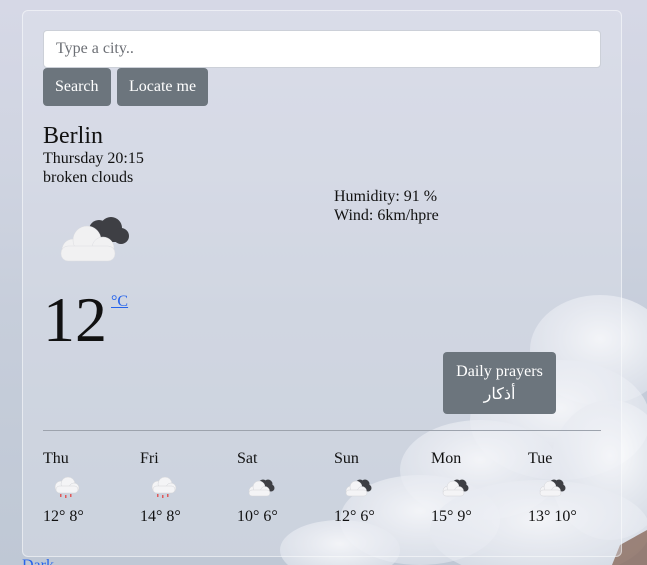  I want to click on forecast-day-name: Mon, so click(446, 458).